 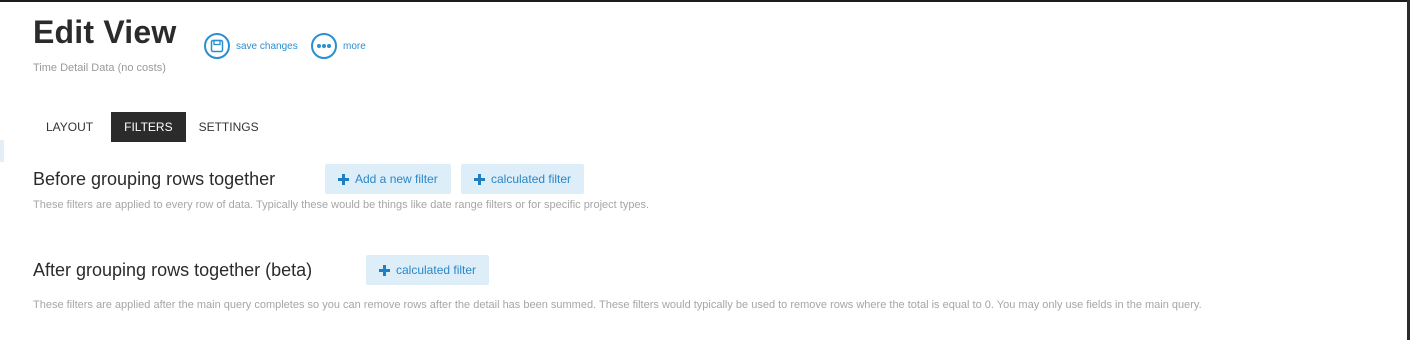 I want to click on view-tabs: LAYOUT FILTERS SETTINGS, so click(x=153, y=127).